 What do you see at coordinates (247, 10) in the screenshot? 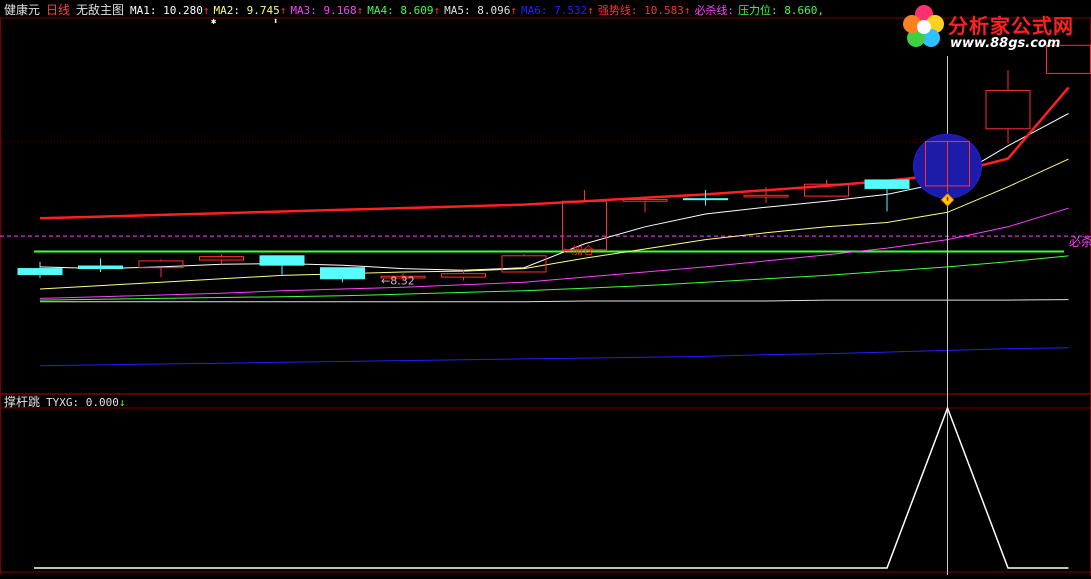
I see `header-item-2: MA2: 9.745` at bounding box center [247, 10].